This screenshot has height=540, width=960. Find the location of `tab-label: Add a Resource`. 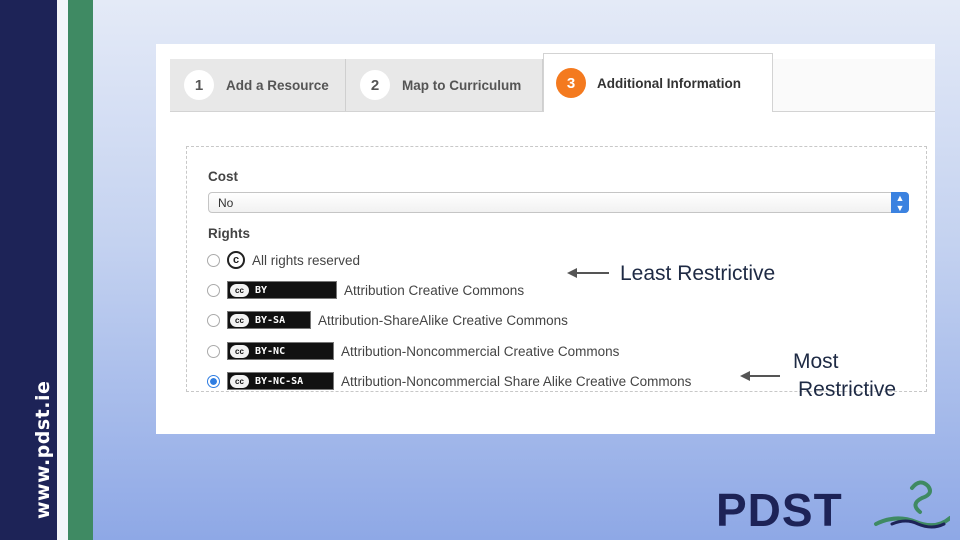

tab-label: Add a Resource is located at coordinates (277, 85).